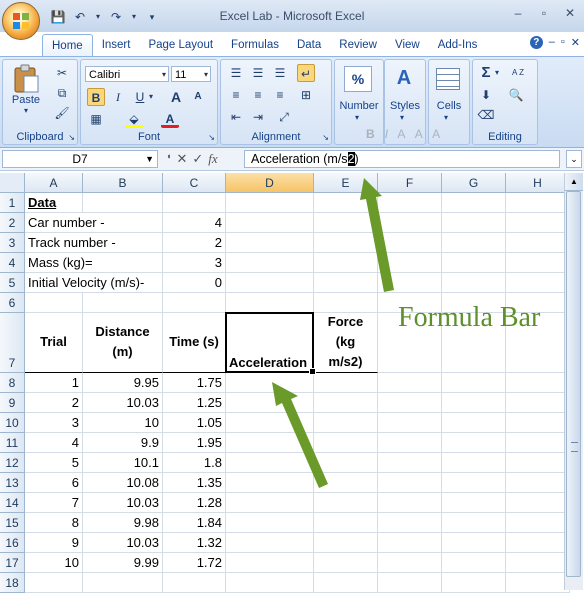 Image resolution: width=584 pixels, height=593 pixels. What do you see at coordinates (12, 483) in the screenshot?
I see `row-header-13: 13` at bounding box center [12, 483].